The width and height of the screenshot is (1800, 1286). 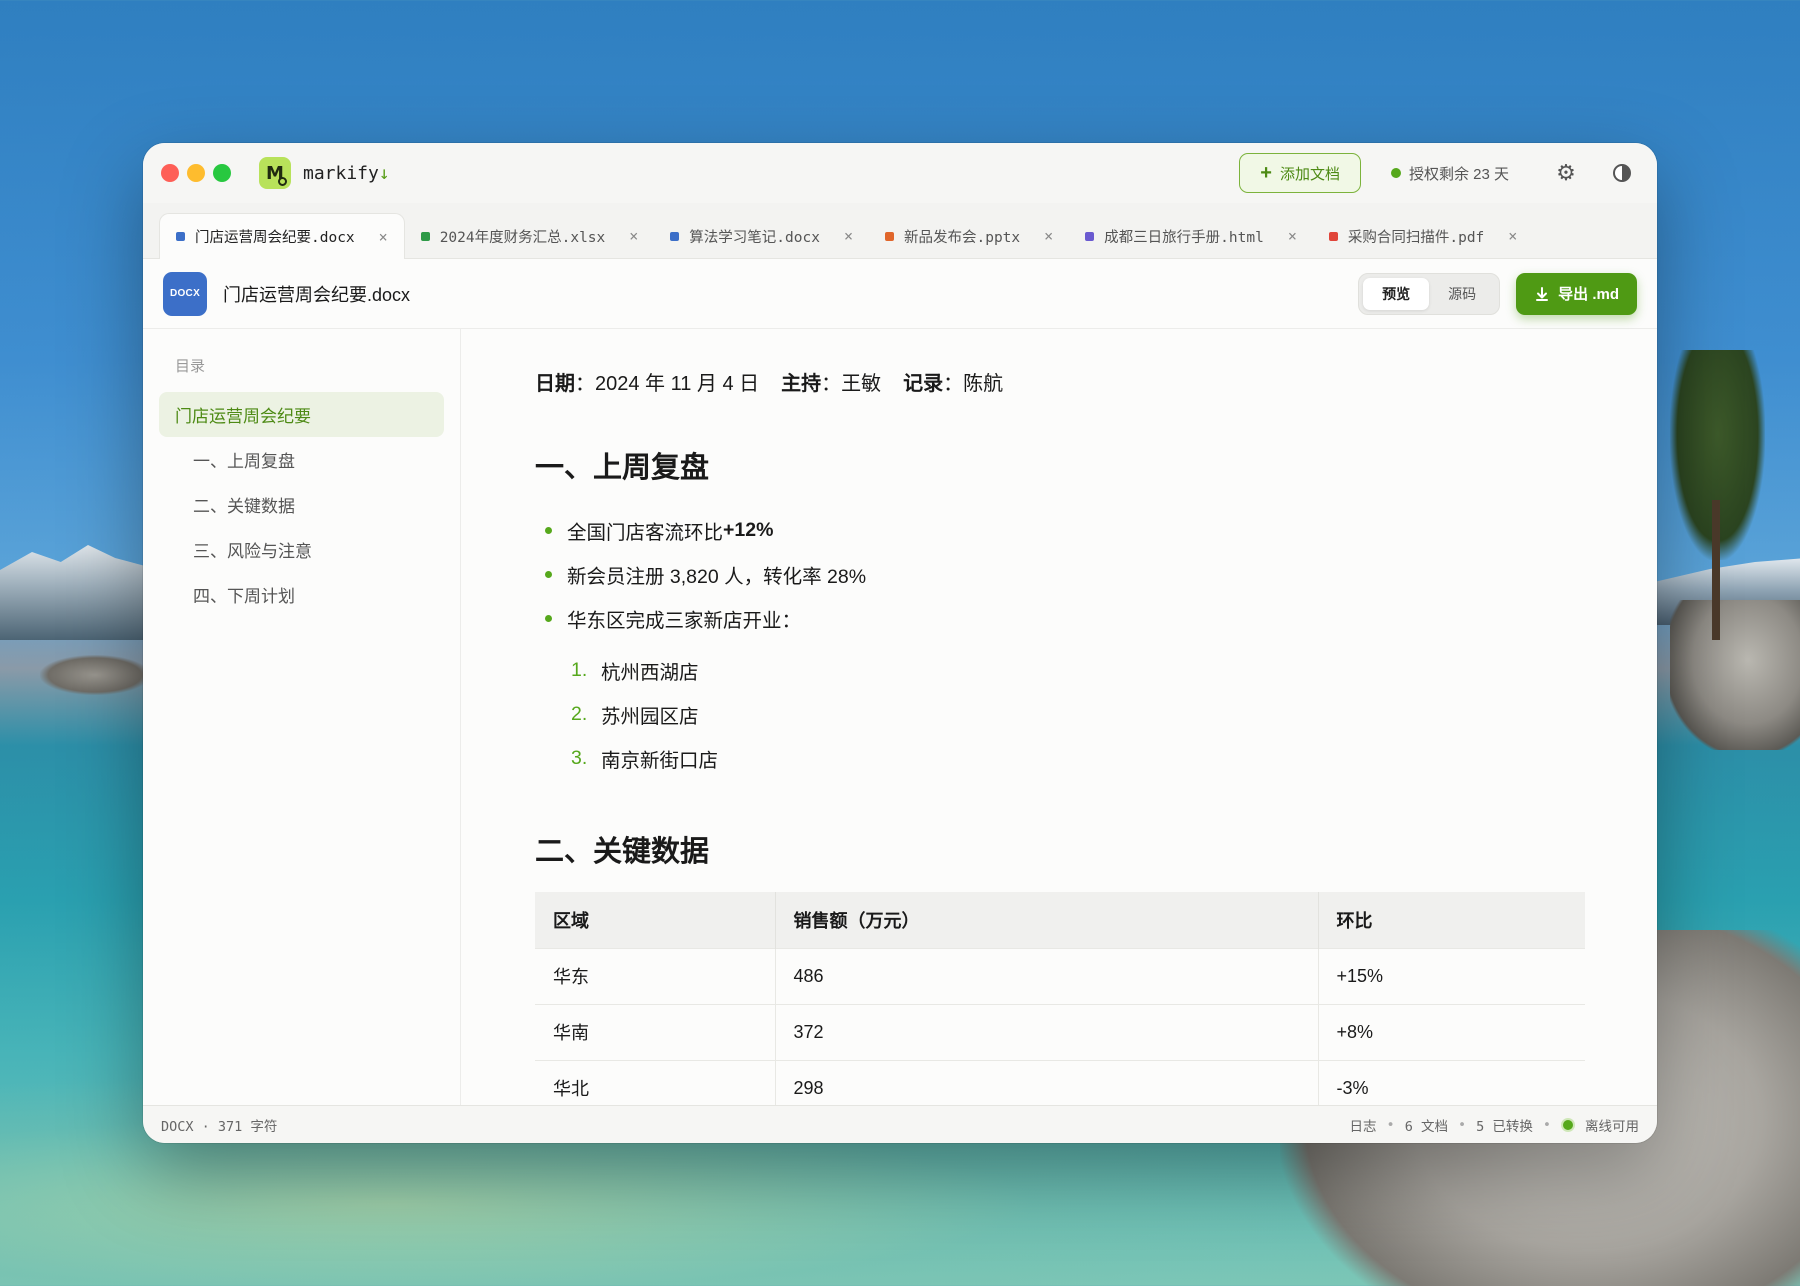 I want to click on settings-gear-icon: ⚙, so click(x=1566, y=173).